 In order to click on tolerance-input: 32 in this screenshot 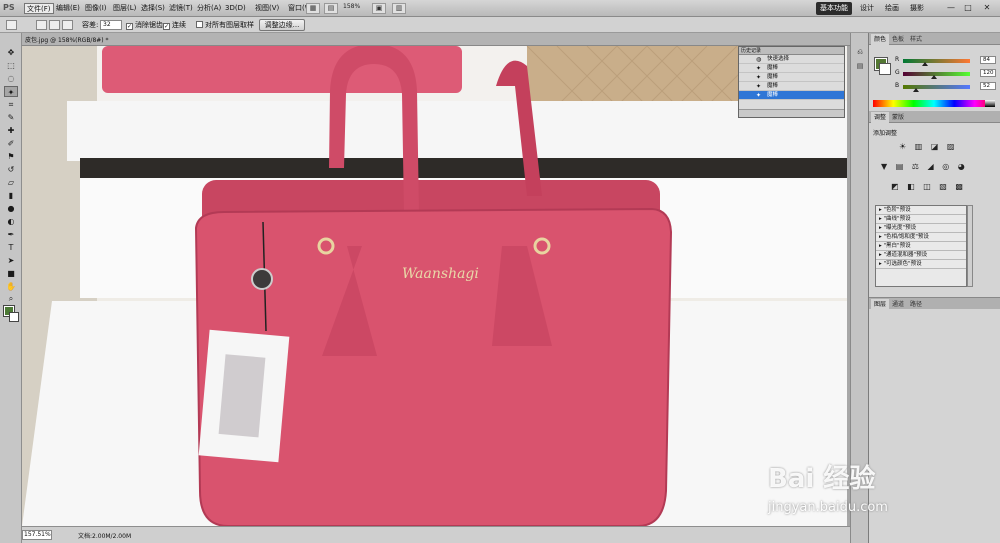, I will do `click(111, 25)`.